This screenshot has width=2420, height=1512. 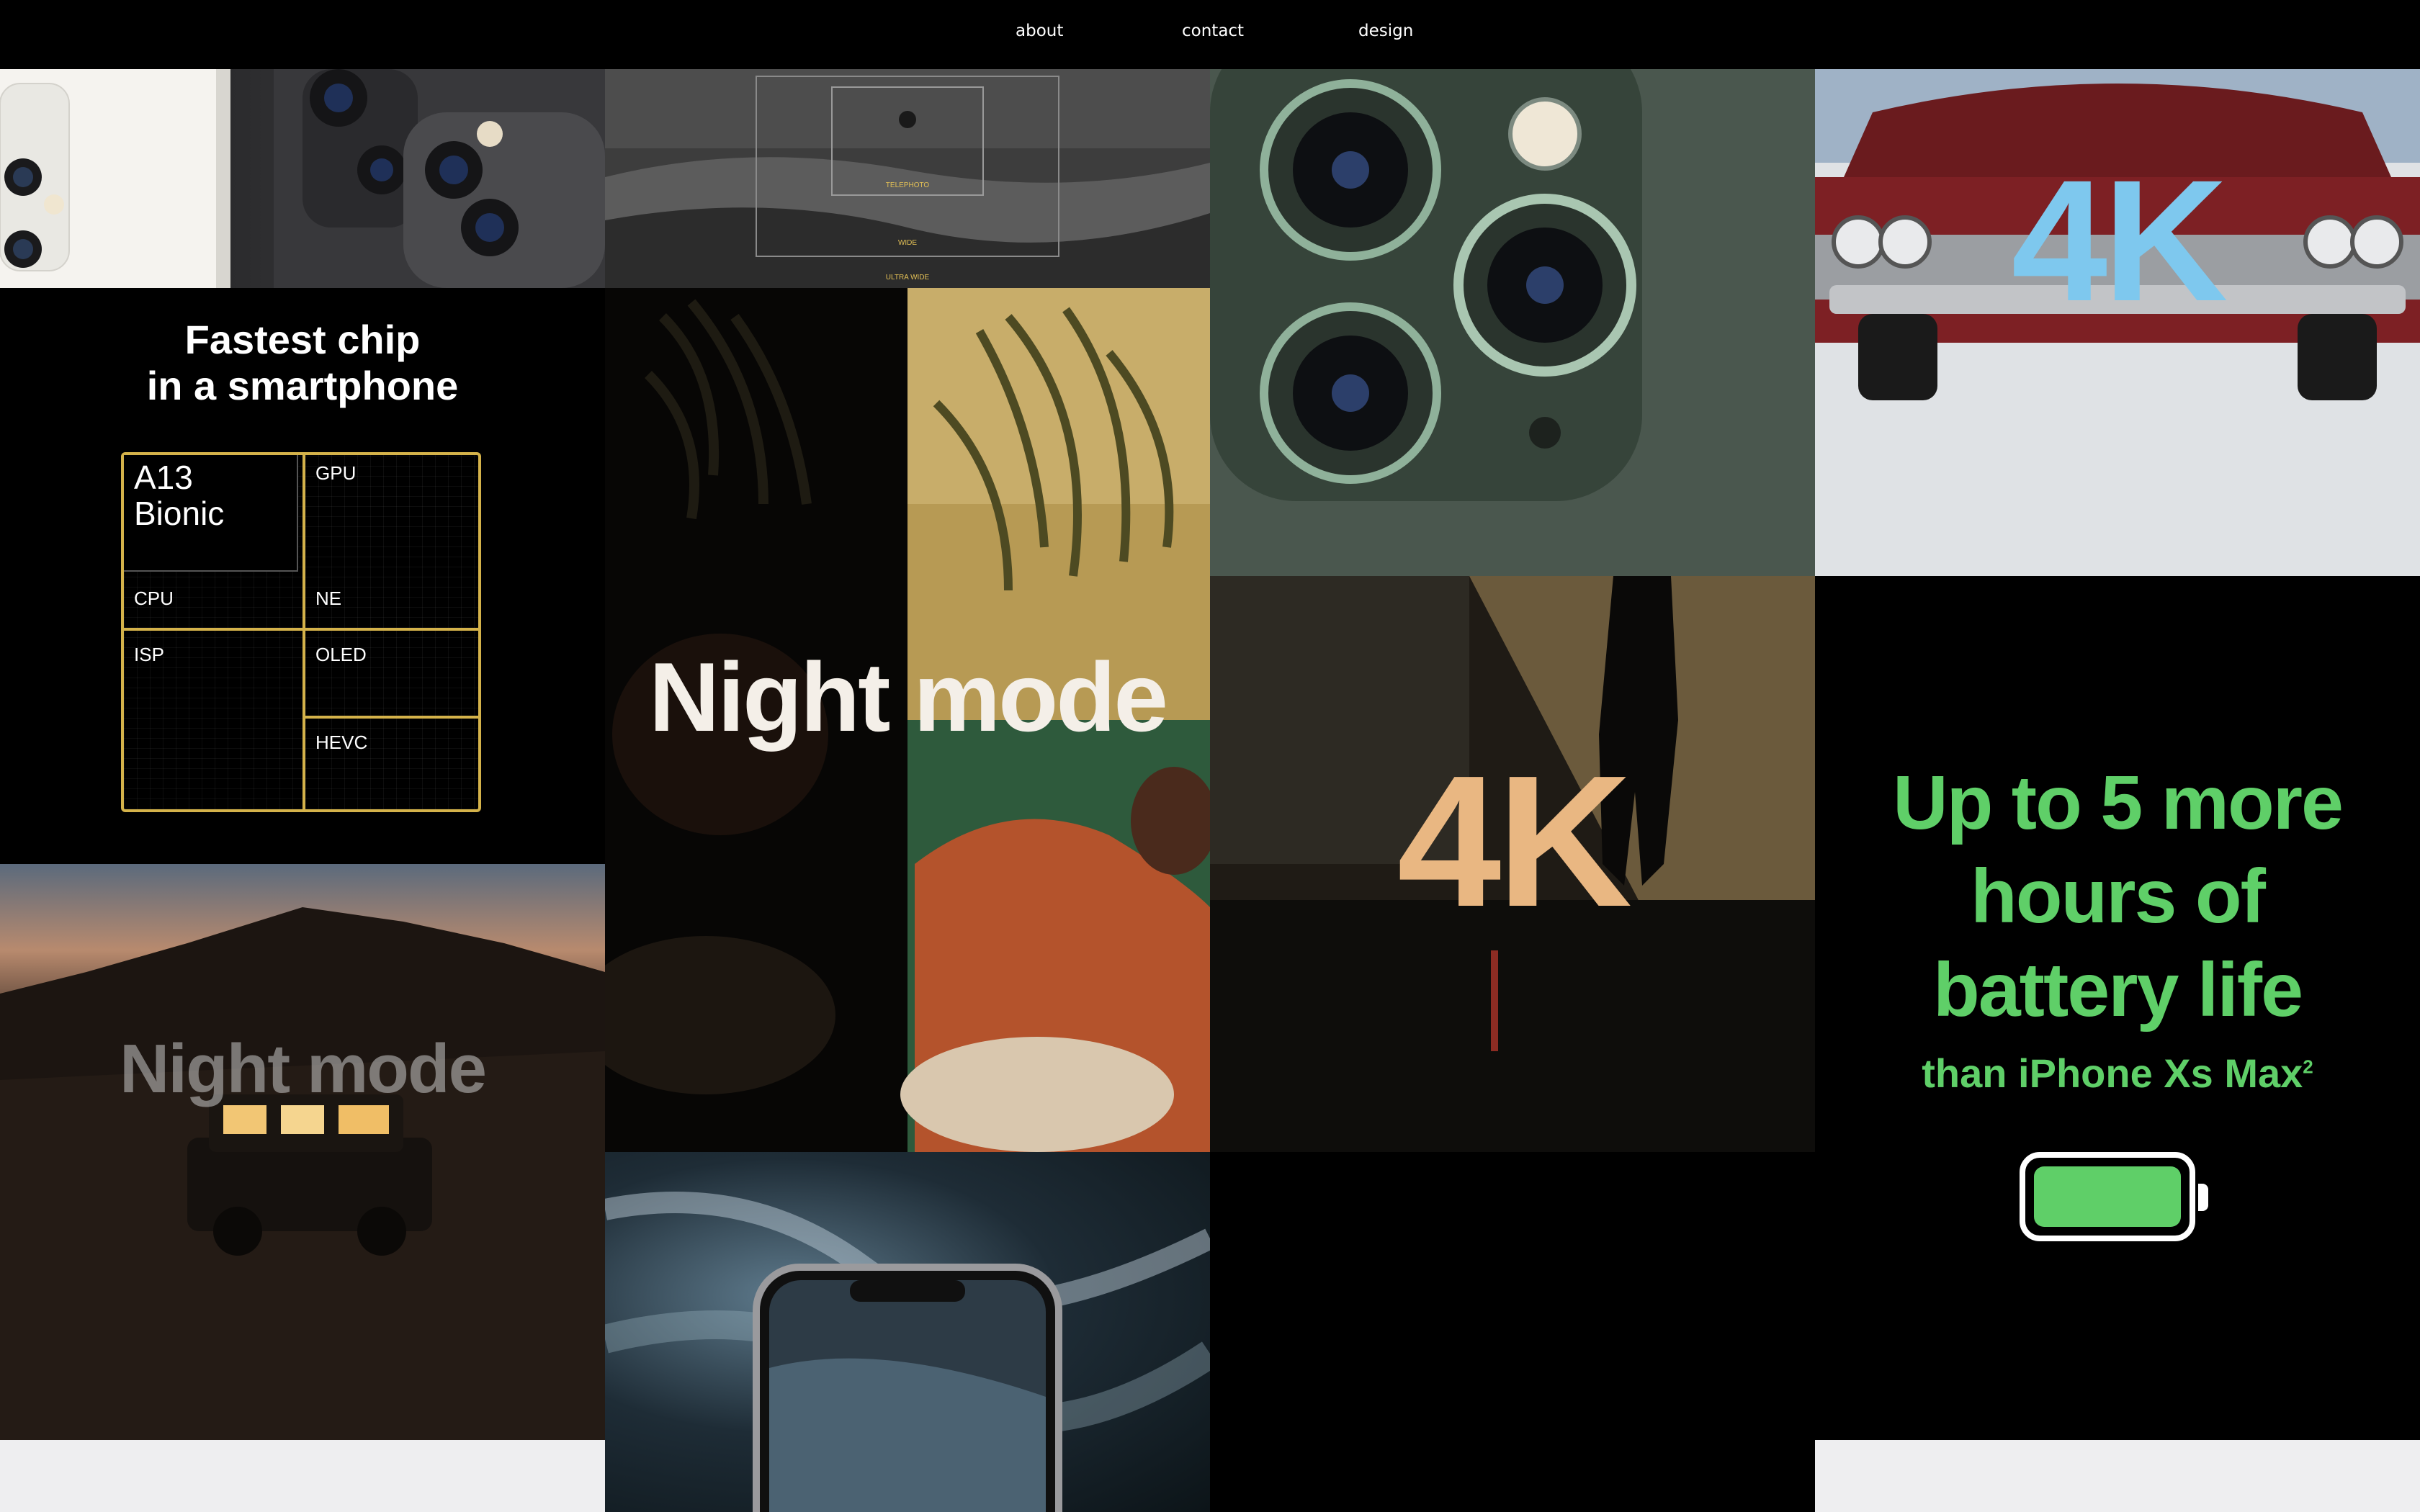 What do you see at coordinates (301, 632) in the screenshot?
I see `chip-diagram: A13 Bionic GPU CPU NE ISP OLED HEVC` at bounding box center [301, 632].